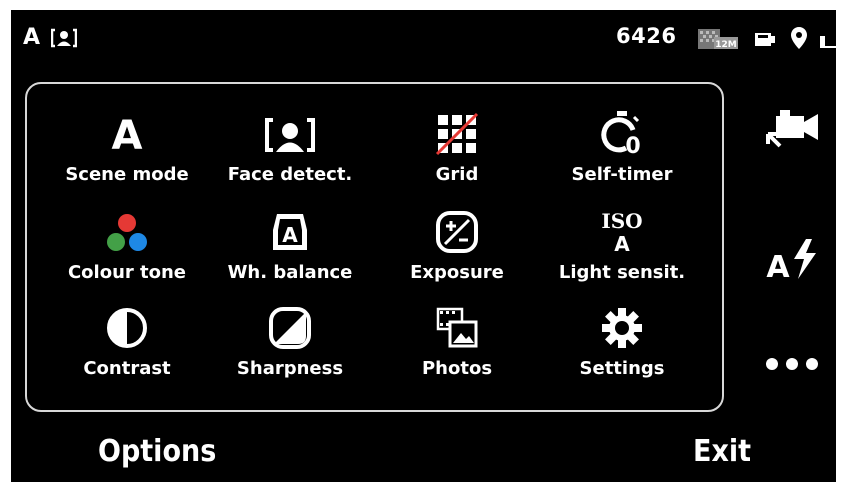 This screenshot has height=482, width=848. I want to click on menu-item-photos: Photos, so click(457, 346).